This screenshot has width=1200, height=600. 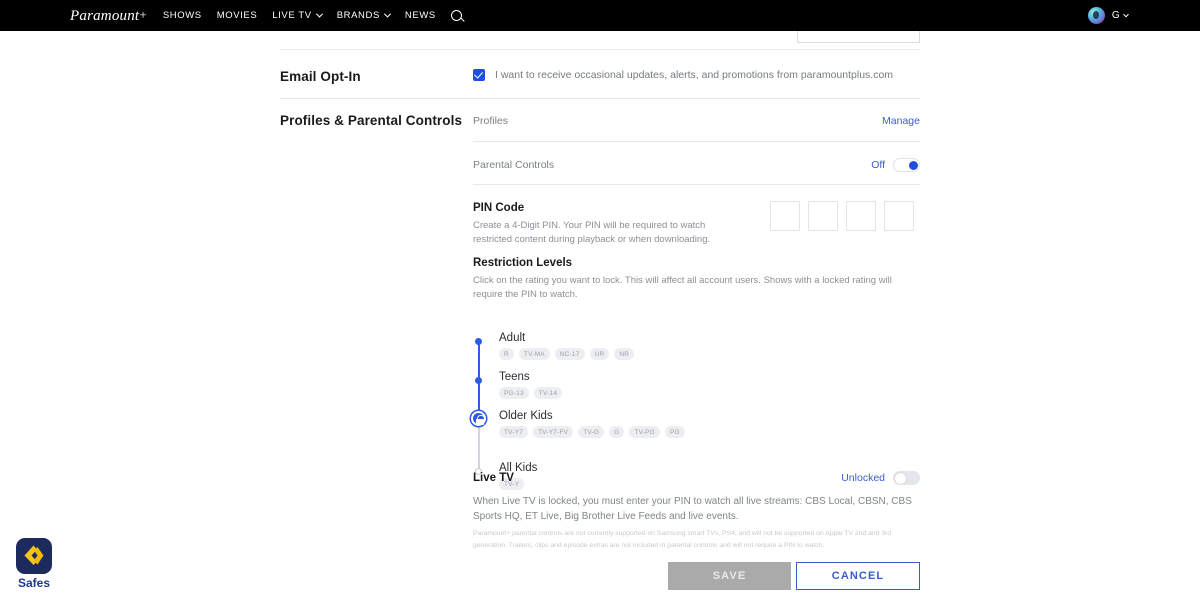 I want to click on nav-item-live-tv: LIVE TV, so click(x=297, y=15).